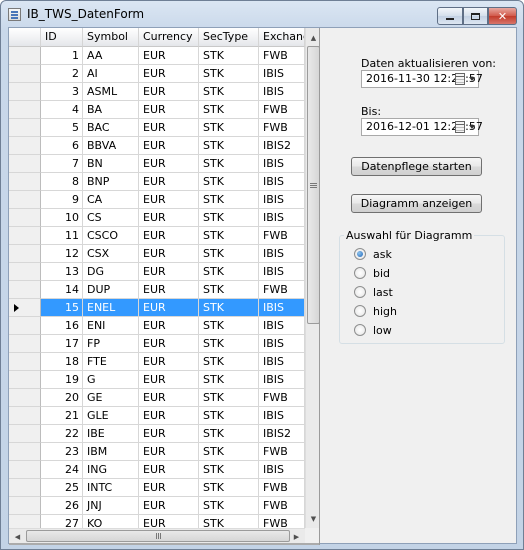 Image resolution: width=524 pixels, height=550 pixels. Describe the element at coordinates (157, 362) in the screenshot. I see `table-row: 18 FTE EUR STK IBIS` at that location.